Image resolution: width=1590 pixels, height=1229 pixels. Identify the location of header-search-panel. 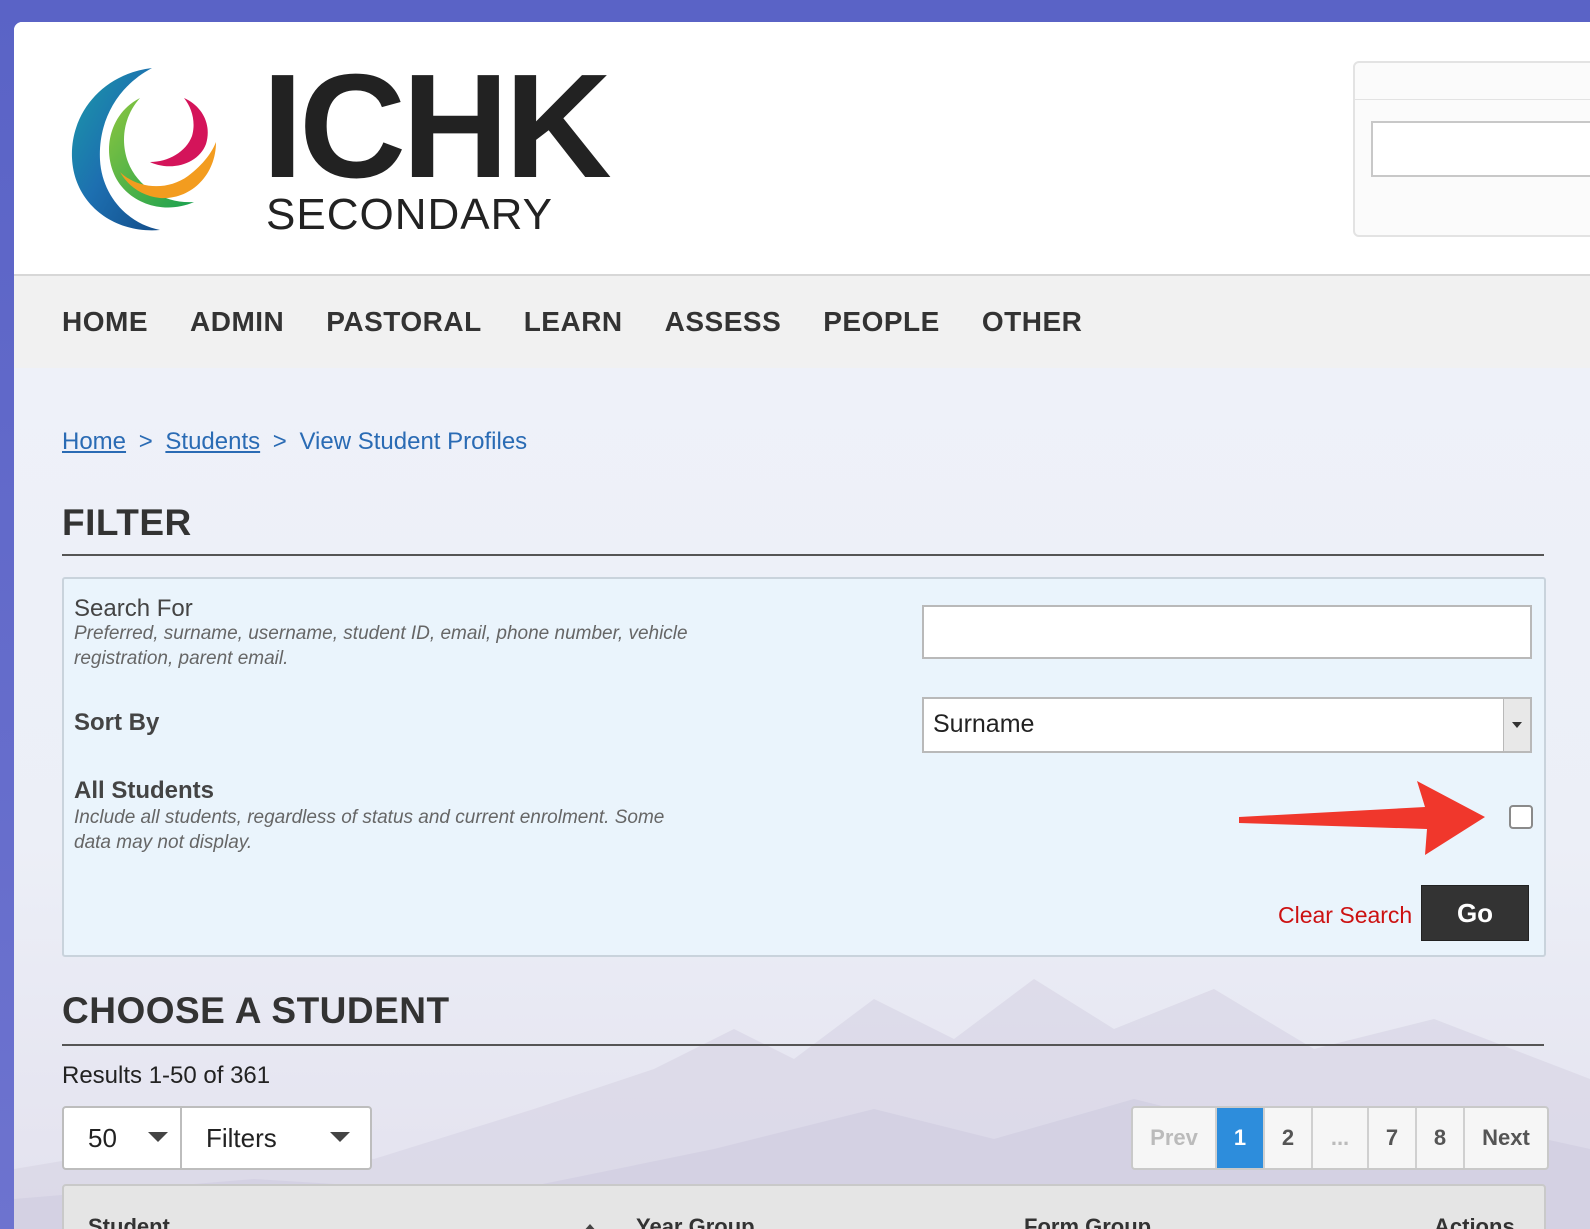
(1471, 149).